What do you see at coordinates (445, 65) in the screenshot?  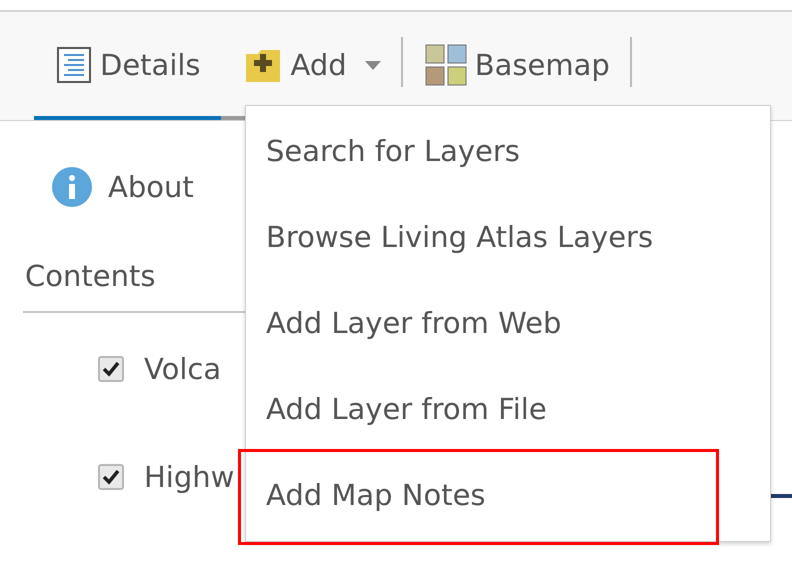 I see `basemap-grid-icon` at bounding box center [445, 65].